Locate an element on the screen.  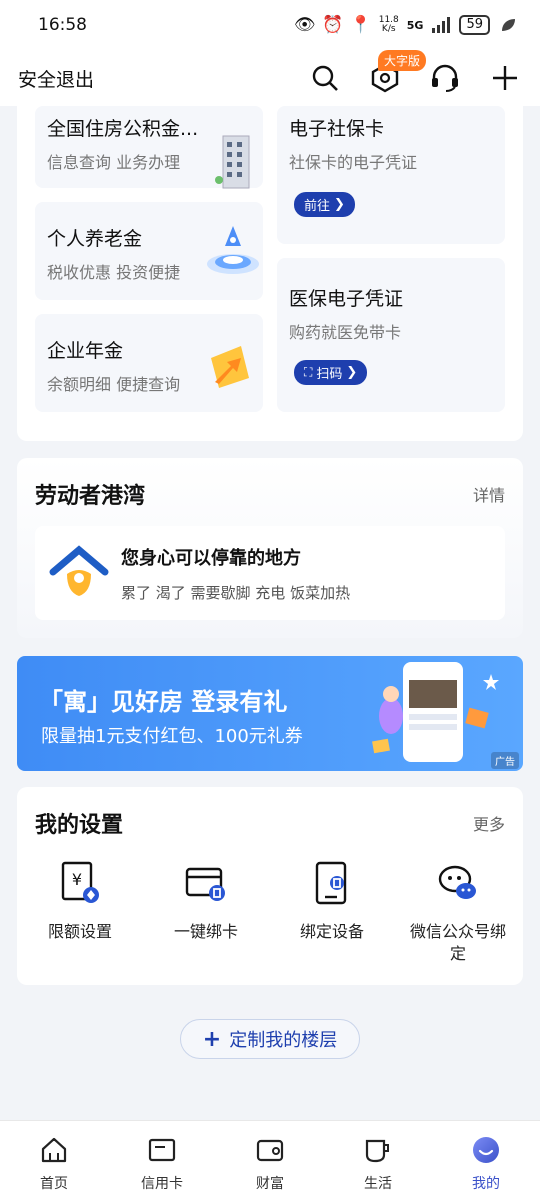
credit-card-icon is located at coordinates (162, 1150).